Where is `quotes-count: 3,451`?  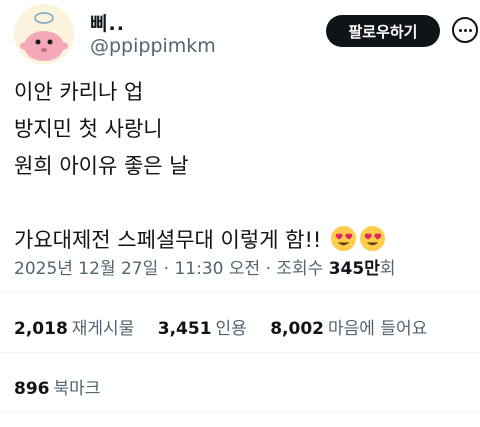 quotes-count: 3,451 is located at coordinates (184, 329).